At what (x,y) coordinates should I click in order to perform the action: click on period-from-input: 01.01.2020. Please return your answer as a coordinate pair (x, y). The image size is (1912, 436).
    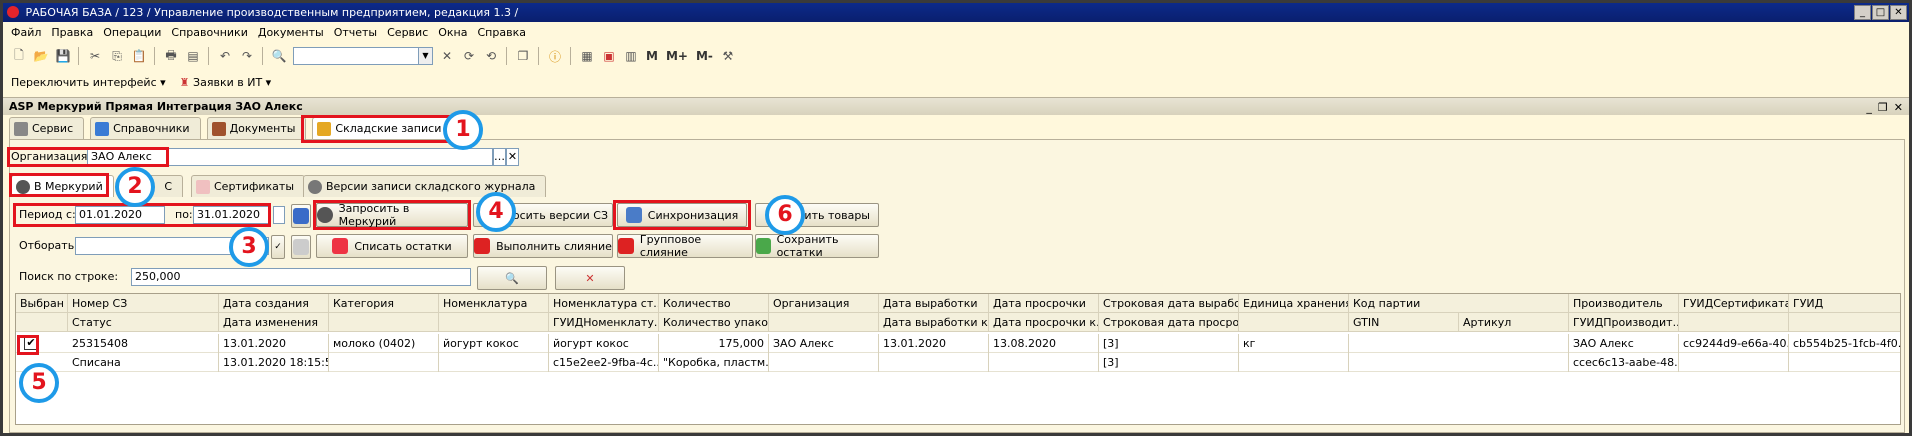
    Looking at the image, I should click on (120, 215).